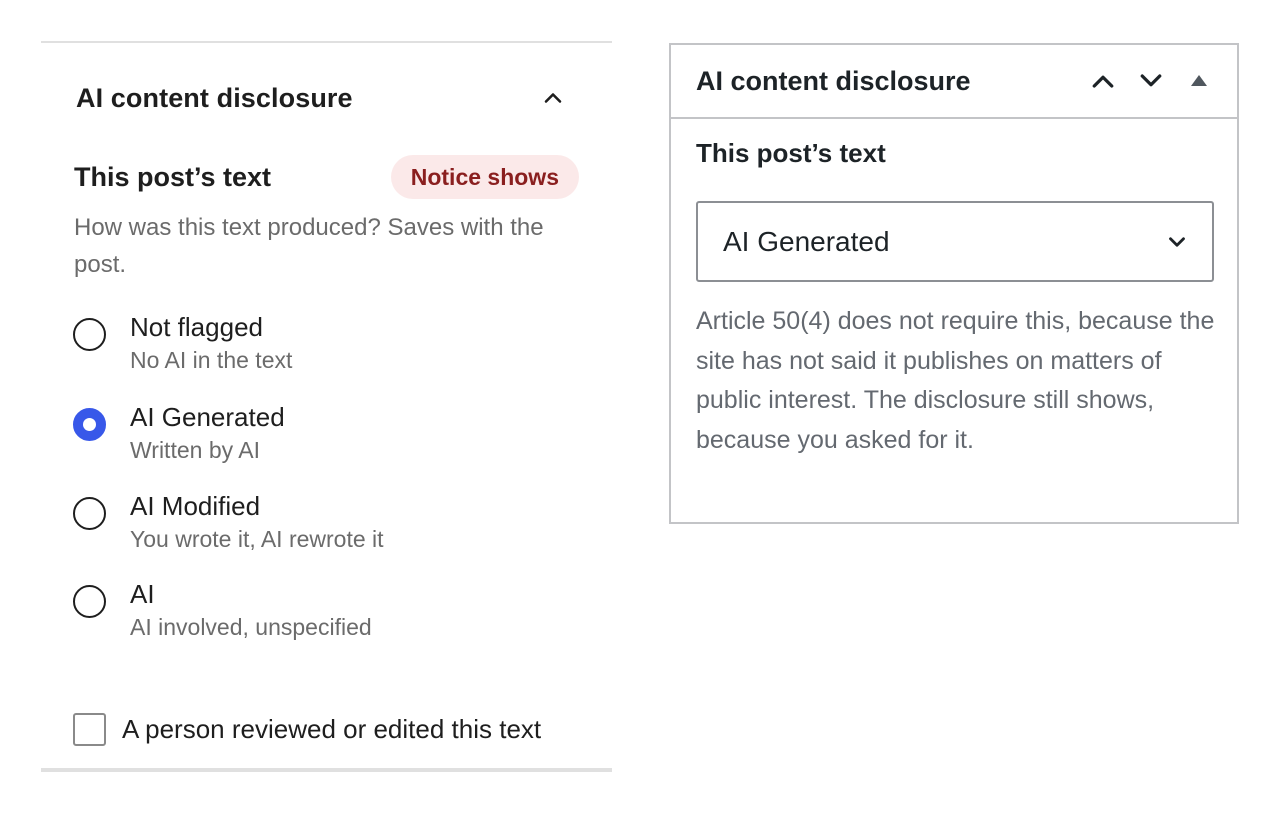 The image size is (1280, 813). Describe the element at coordinates (196, 327) in the screenshot. I see `radio-label: Not flagged` at that location.